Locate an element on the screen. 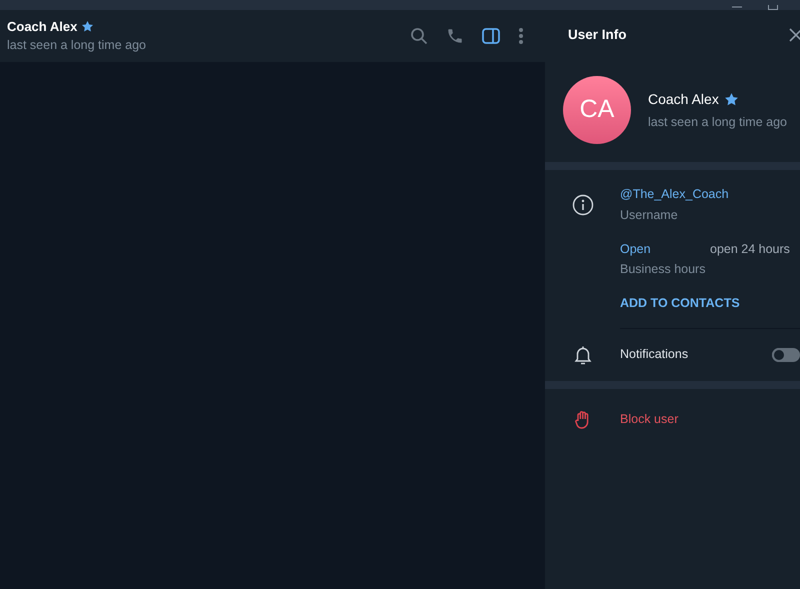 The height and width of the screenshot is (589, 800). search-icon is located at coordinates (419, 36).